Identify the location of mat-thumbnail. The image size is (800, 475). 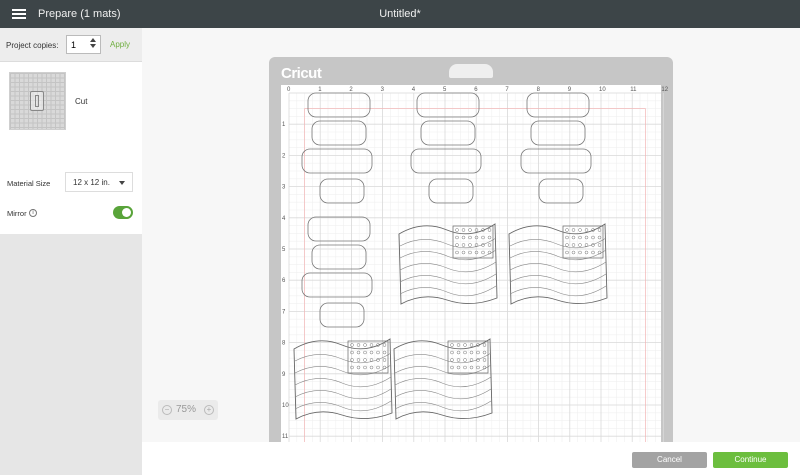
(37, 101).